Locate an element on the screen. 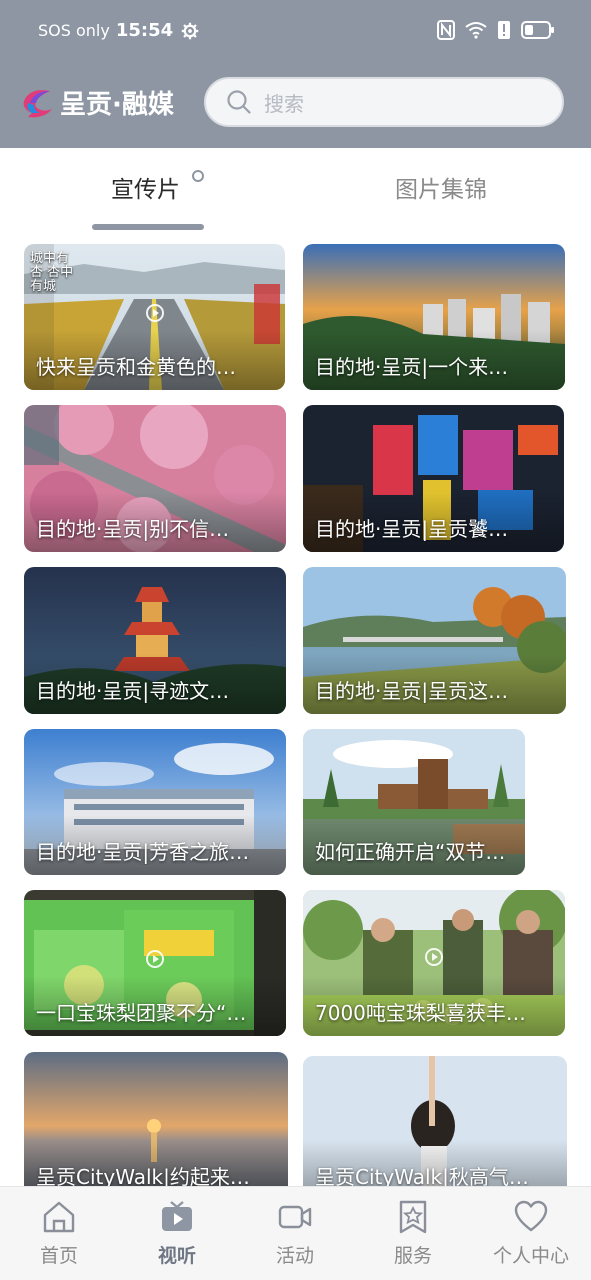 The height and width of the screenshot is (1280, 591). tab-photo-collection: 图片集锦 is located at coordinates (441, 187).